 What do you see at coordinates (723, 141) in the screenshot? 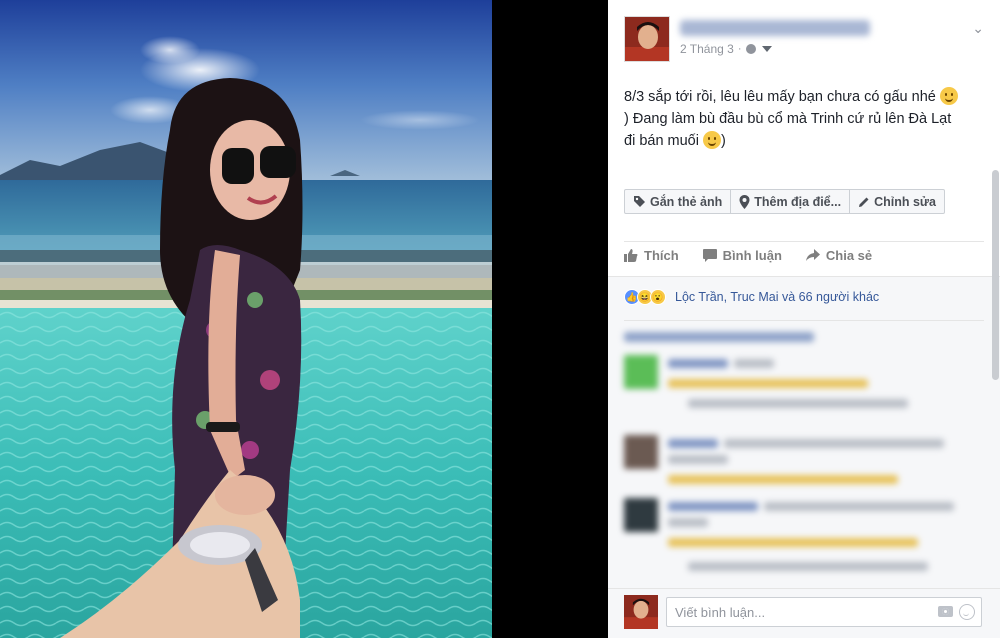
I see `post-text-line3-end: )` at bounding box center [723, 141].